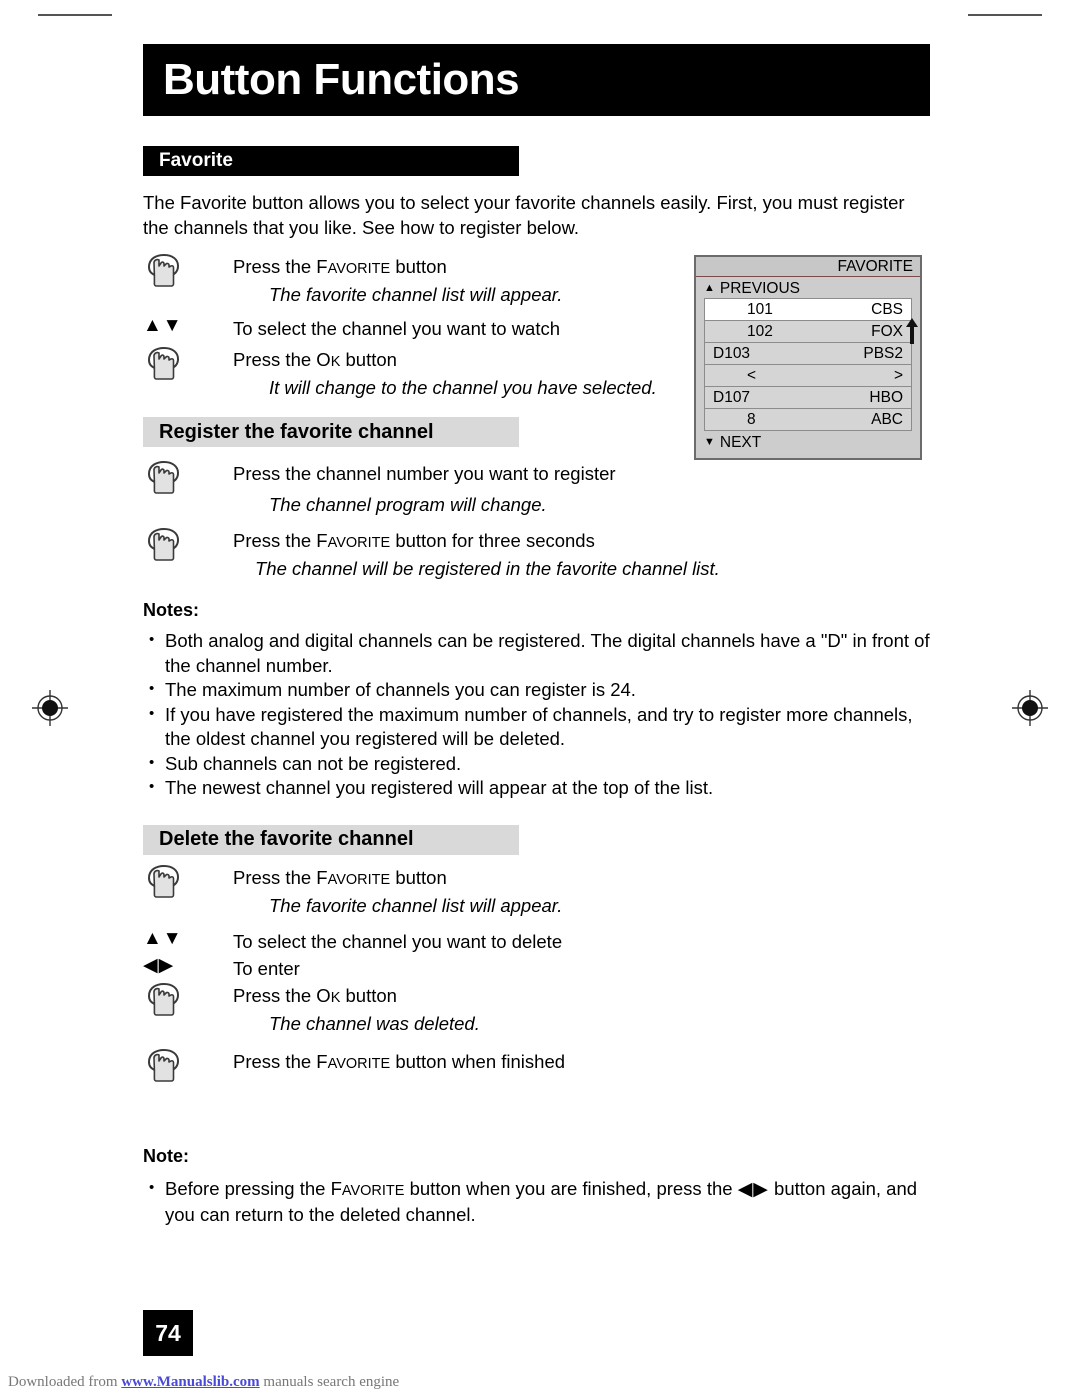  I want to click on notes-heading: Notes:, so click(171, 610).